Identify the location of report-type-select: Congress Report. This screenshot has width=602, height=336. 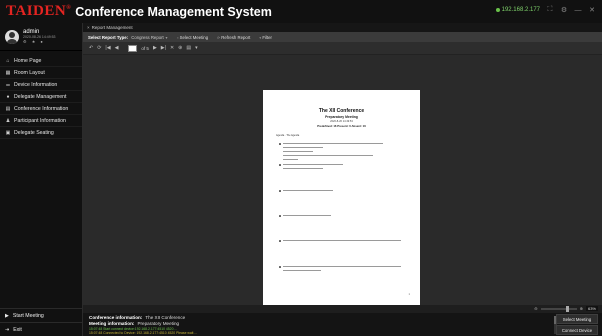
(147, 37).